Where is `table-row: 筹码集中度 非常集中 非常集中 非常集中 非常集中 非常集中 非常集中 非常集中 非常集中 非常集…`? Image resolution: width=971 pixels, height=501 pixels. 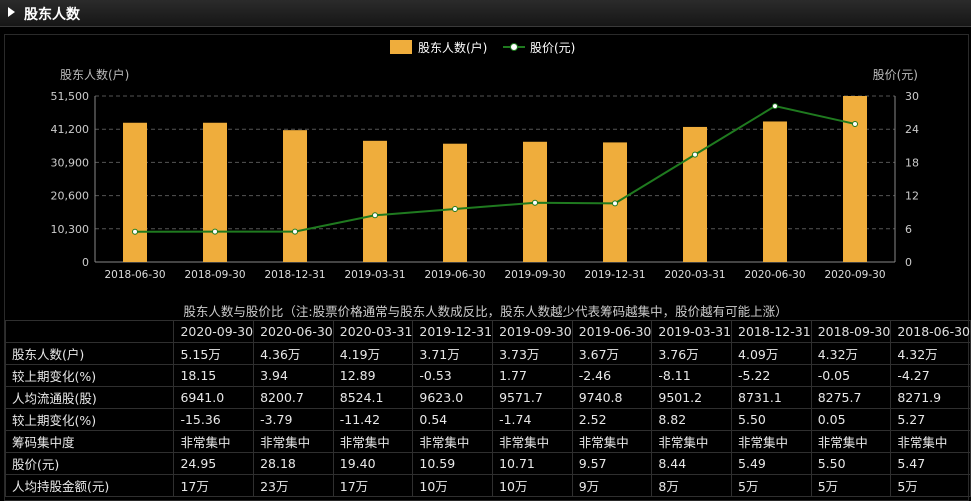 table-row: 筹码集中度 非常集中 非常集中 非常集中 非常集中 非常集中 非常集中 非常集中 非常集中 非常集… is located at coordinates (487, 441).